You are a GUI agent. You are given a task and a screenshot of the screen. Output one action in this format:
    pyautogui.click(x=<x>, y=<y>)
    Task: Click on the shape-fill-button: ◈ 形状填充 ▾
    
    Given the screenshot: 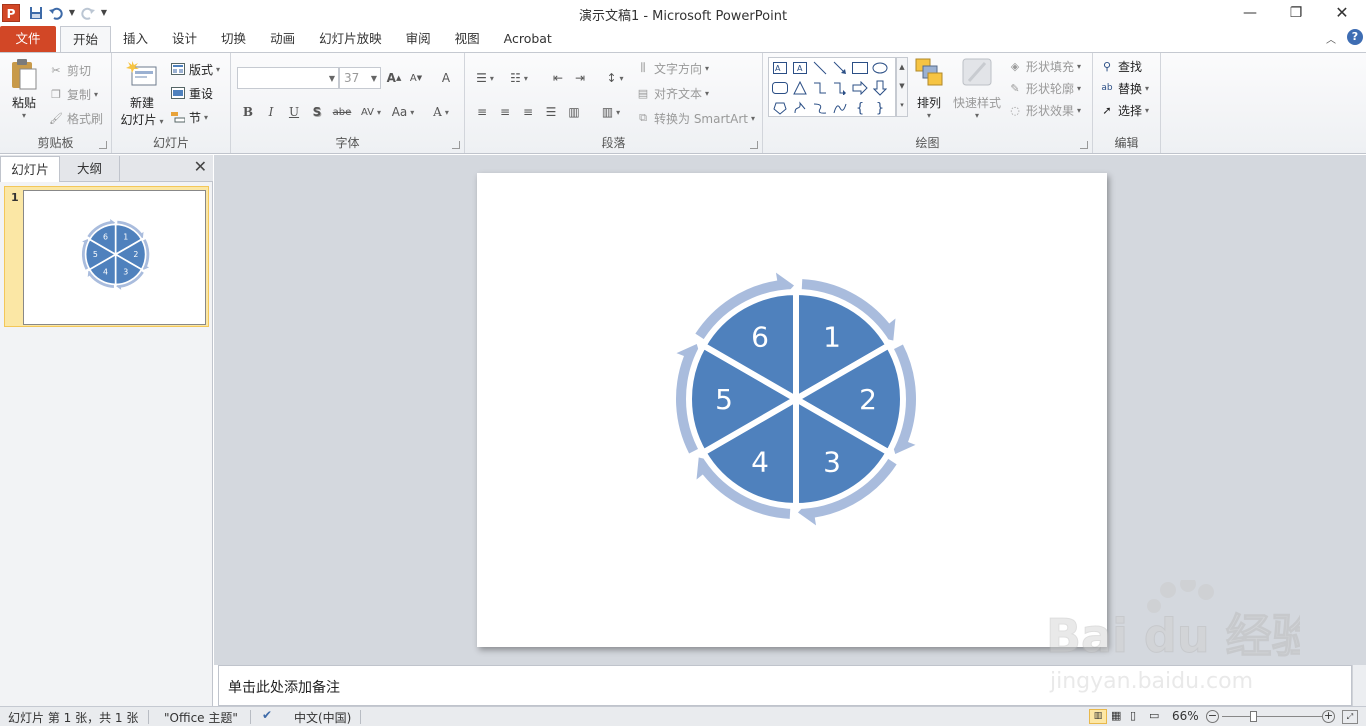 What is the action you would take?
    pyautogui.click(x=1044, y=66)
    